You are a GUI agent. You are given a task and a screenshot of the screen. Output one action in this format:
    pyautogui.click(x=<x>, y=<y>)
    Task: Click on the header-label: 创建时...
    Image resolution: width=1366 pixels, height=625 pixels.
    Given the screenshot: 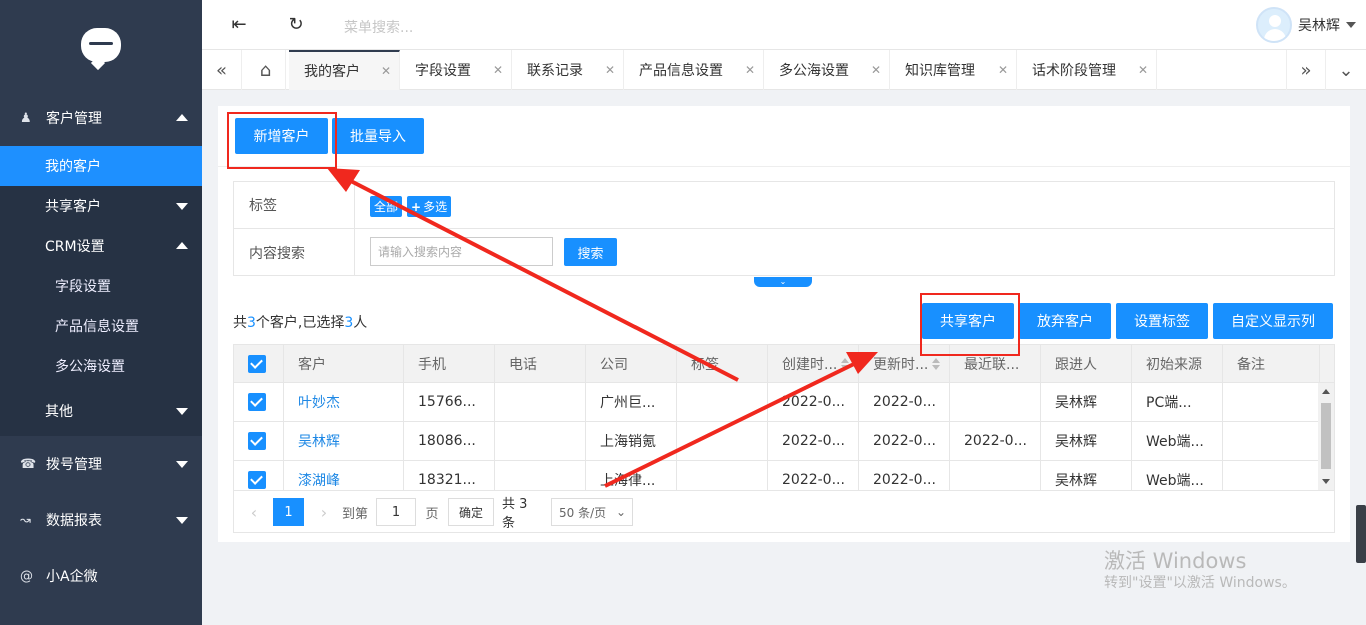 What is the action you would take?
    pyautogui.click(x=810, y=364)
    